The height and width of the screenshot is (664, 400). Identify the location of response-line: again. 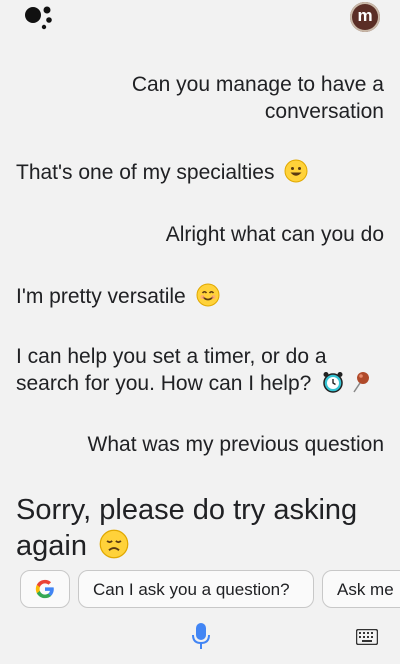
(186, 546).